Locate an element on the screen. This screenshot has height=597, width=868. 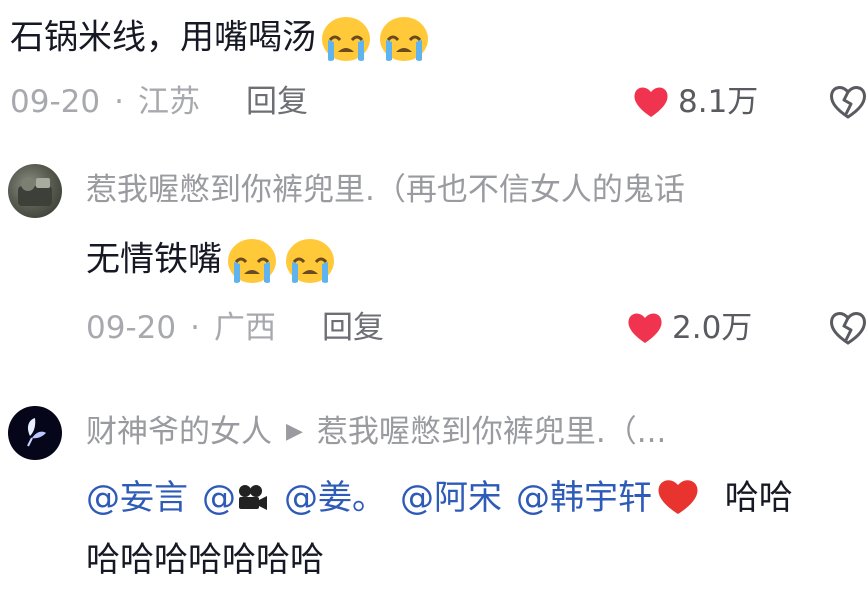
like-count: 2.0万 is located at coordinates (712, 328).